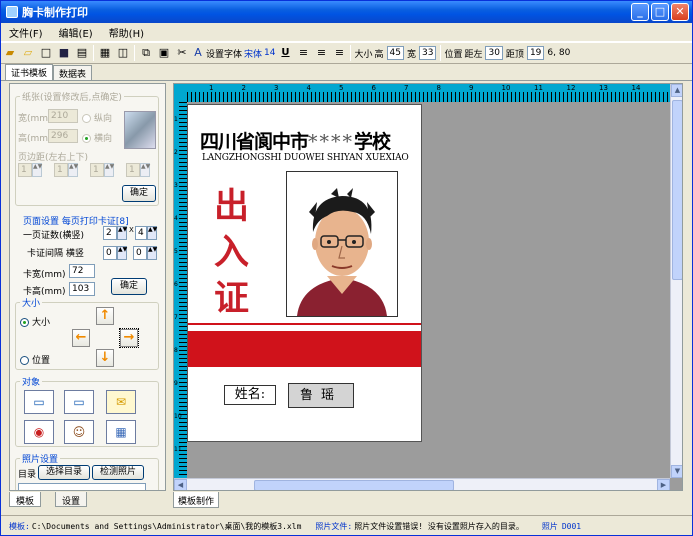 The height and width of the screenshot is (536, 693). I want to click on landscape-radio: 横向, so click(97, 137).